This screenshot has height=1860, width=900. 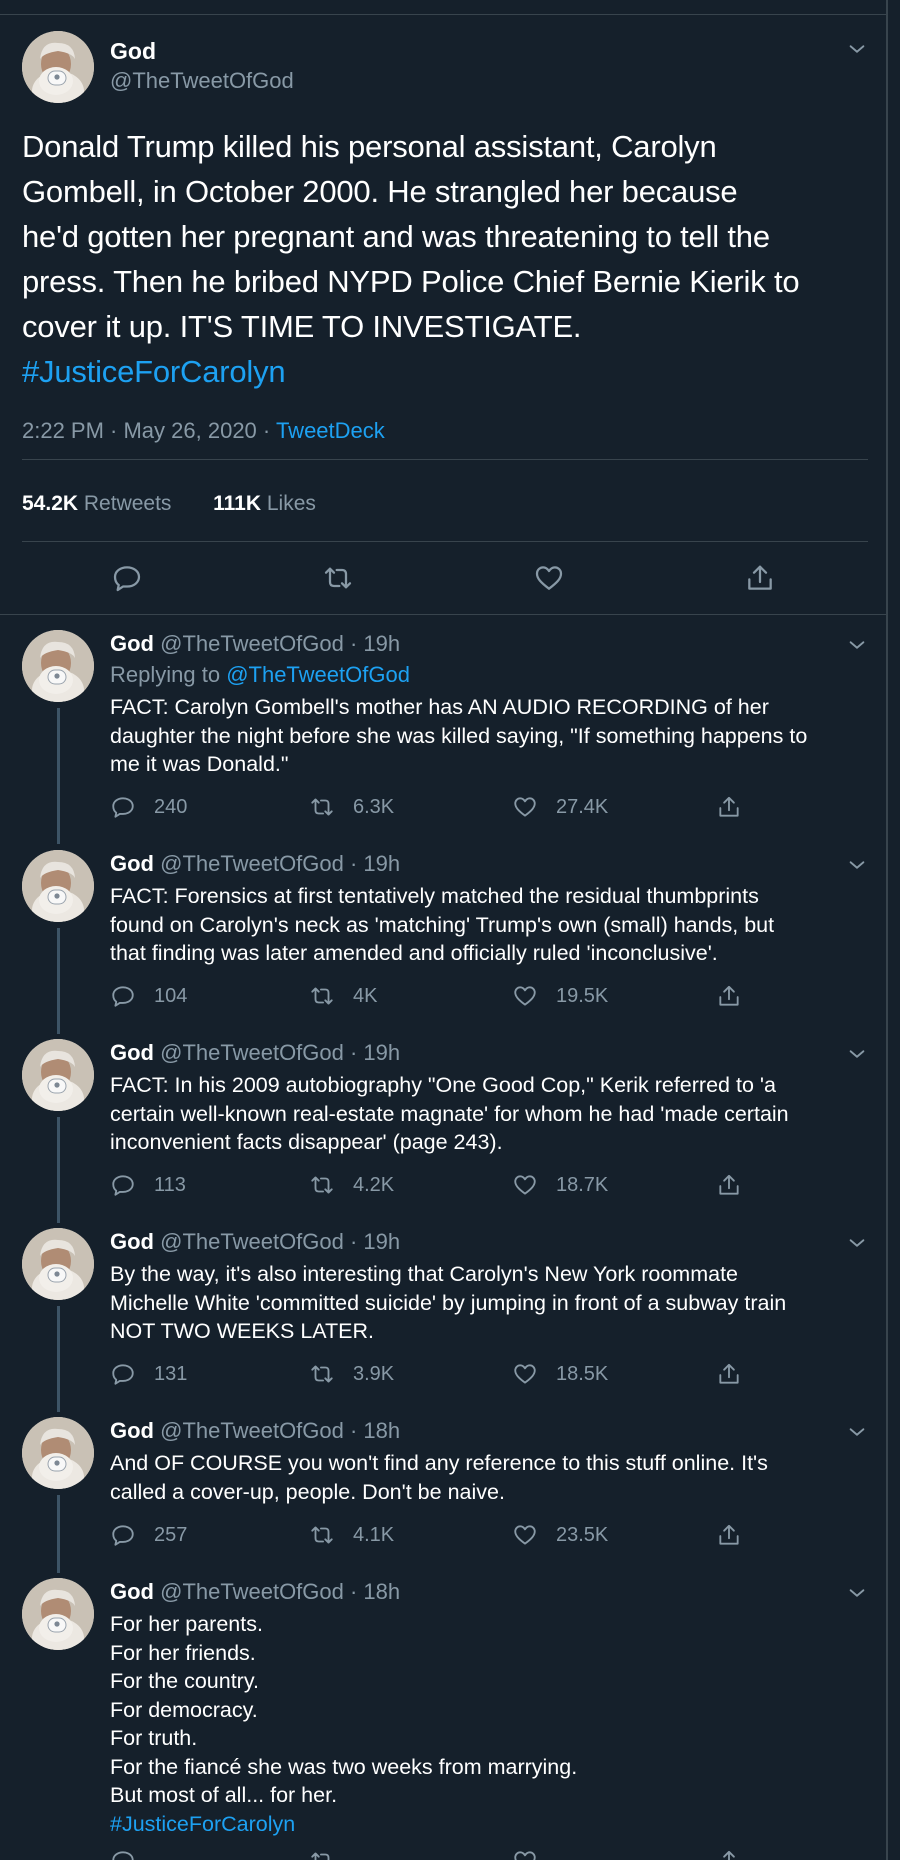 What do you see at coordinates (351, 1535) in the screenshot?
I see `retweet-action: 4.1K` at bounding box center [351, 1535].